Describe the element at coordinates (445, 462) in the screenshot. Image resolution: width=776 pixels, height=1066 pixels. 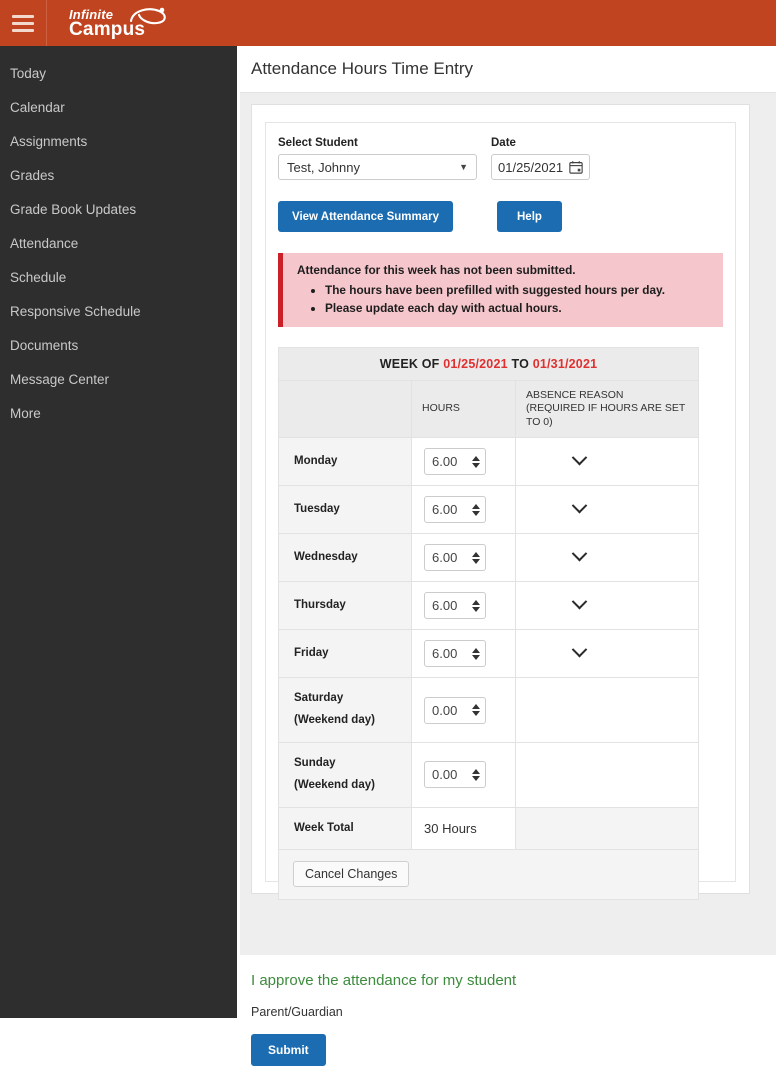
I see `hours-value: 6.00` at that location.